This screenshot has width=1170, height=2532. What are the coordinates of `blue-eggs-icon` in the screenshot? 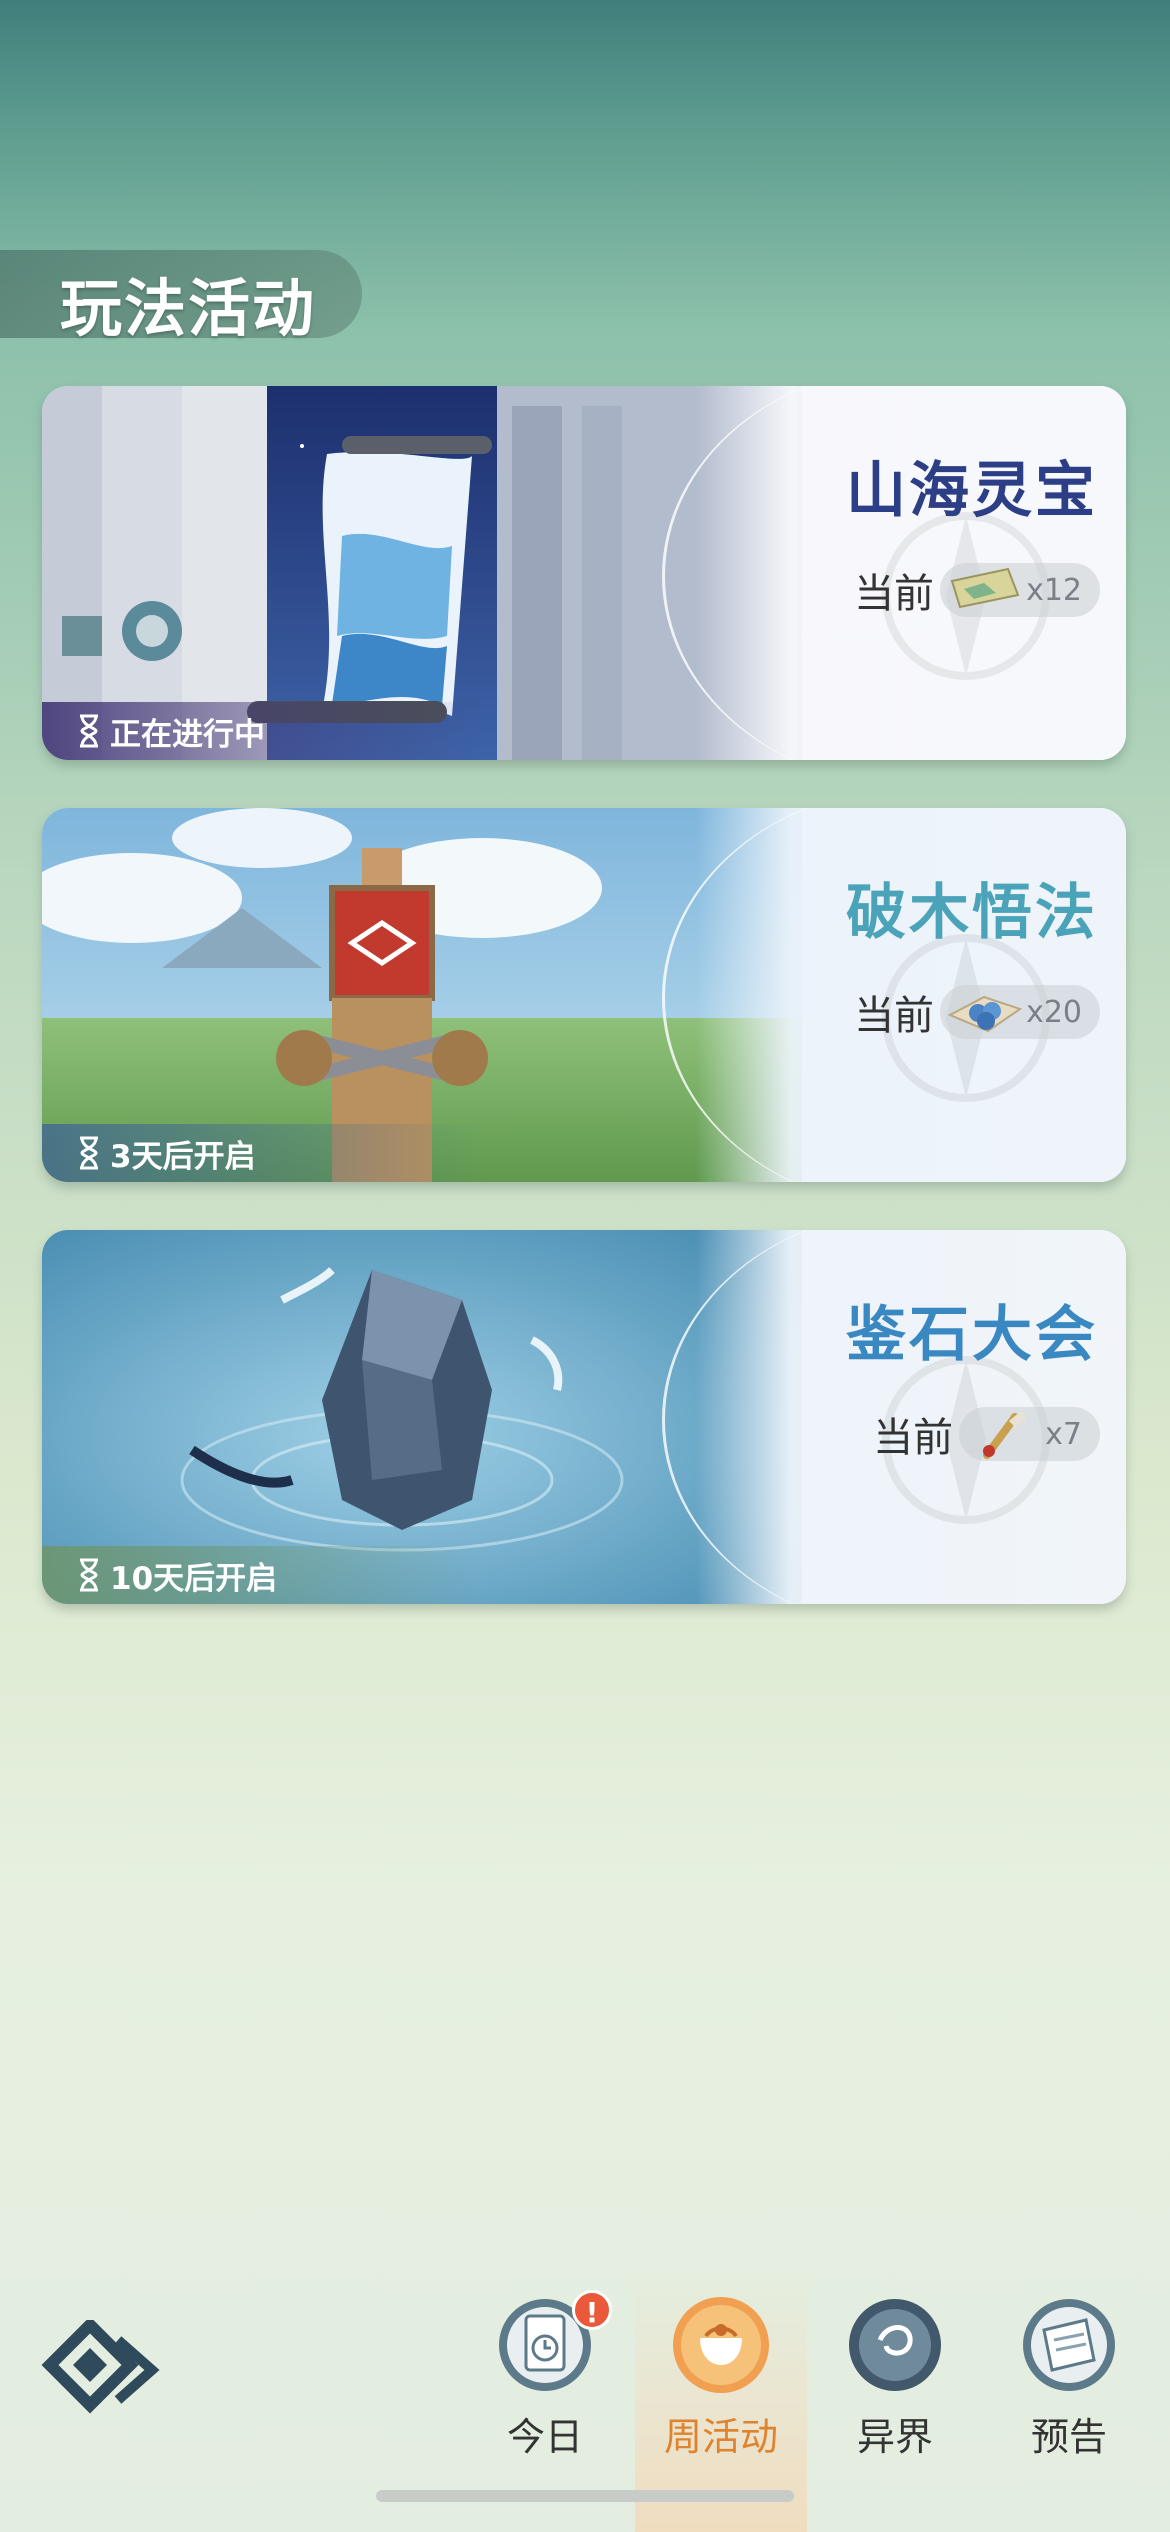 It's located at (985, 1014).